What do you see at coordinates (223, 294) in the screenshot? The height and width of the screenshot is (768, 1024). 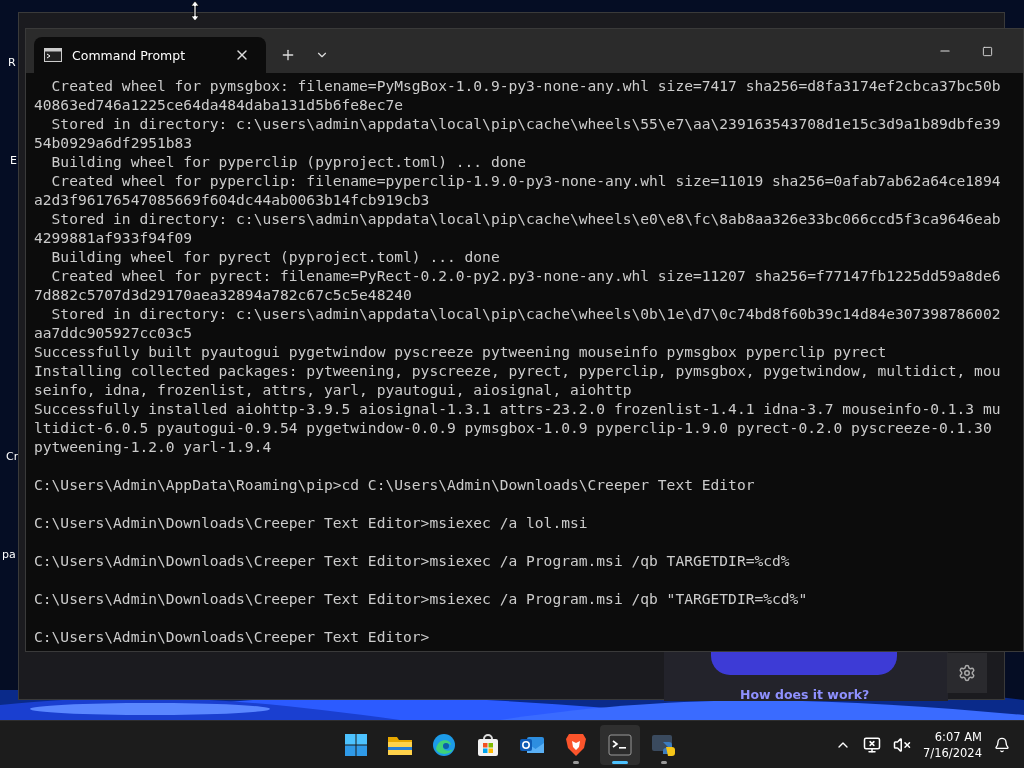 I see `console-line: 7d882c5707d3d29170aea32894a782c67c5c5e48240` at bounding box center [223, 294].